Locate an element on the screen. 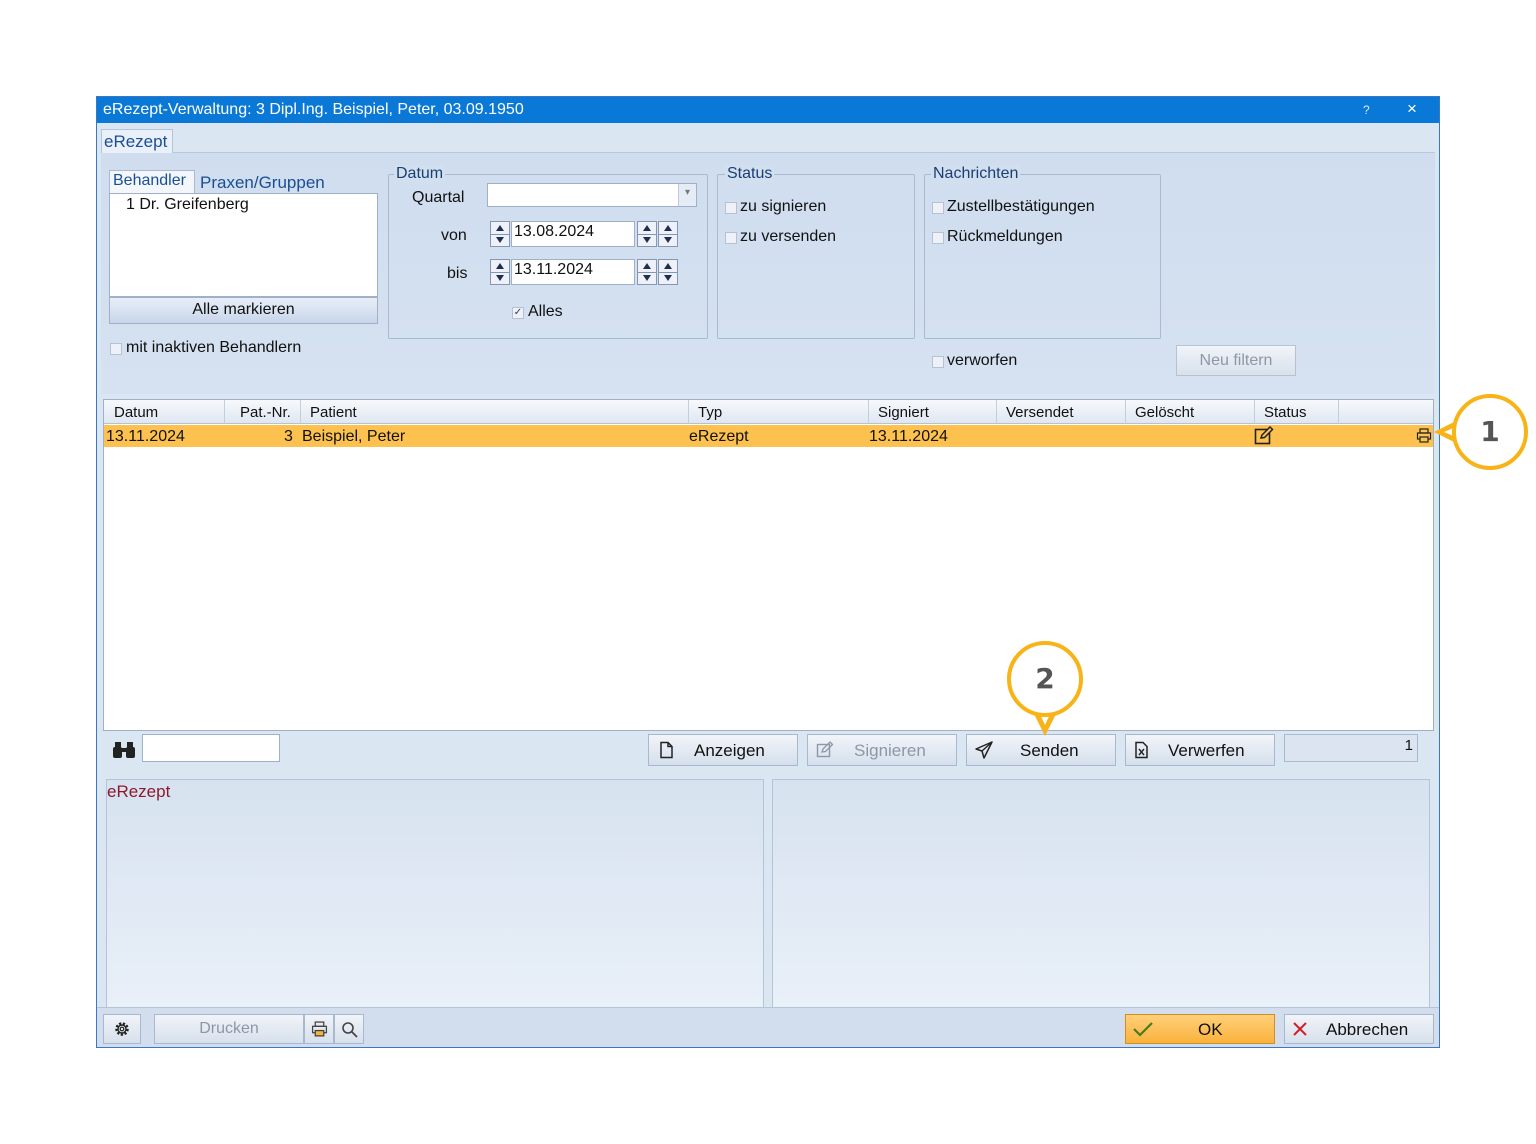  verwerfen-button: Verwerfen is located at coordinates (1200, 750).